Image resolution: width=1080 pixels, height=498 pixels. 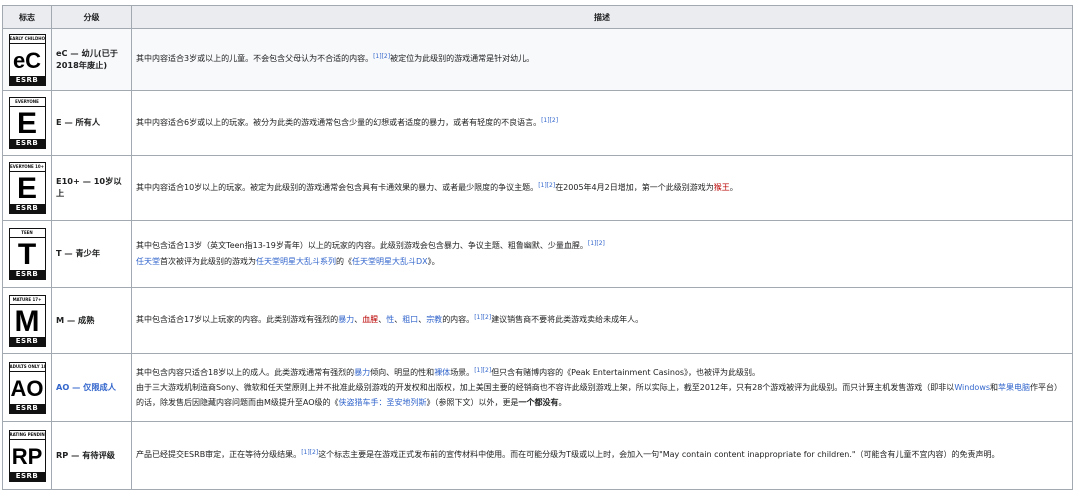 I want to click on header-rating: 分级, so click(x=91, y=17).